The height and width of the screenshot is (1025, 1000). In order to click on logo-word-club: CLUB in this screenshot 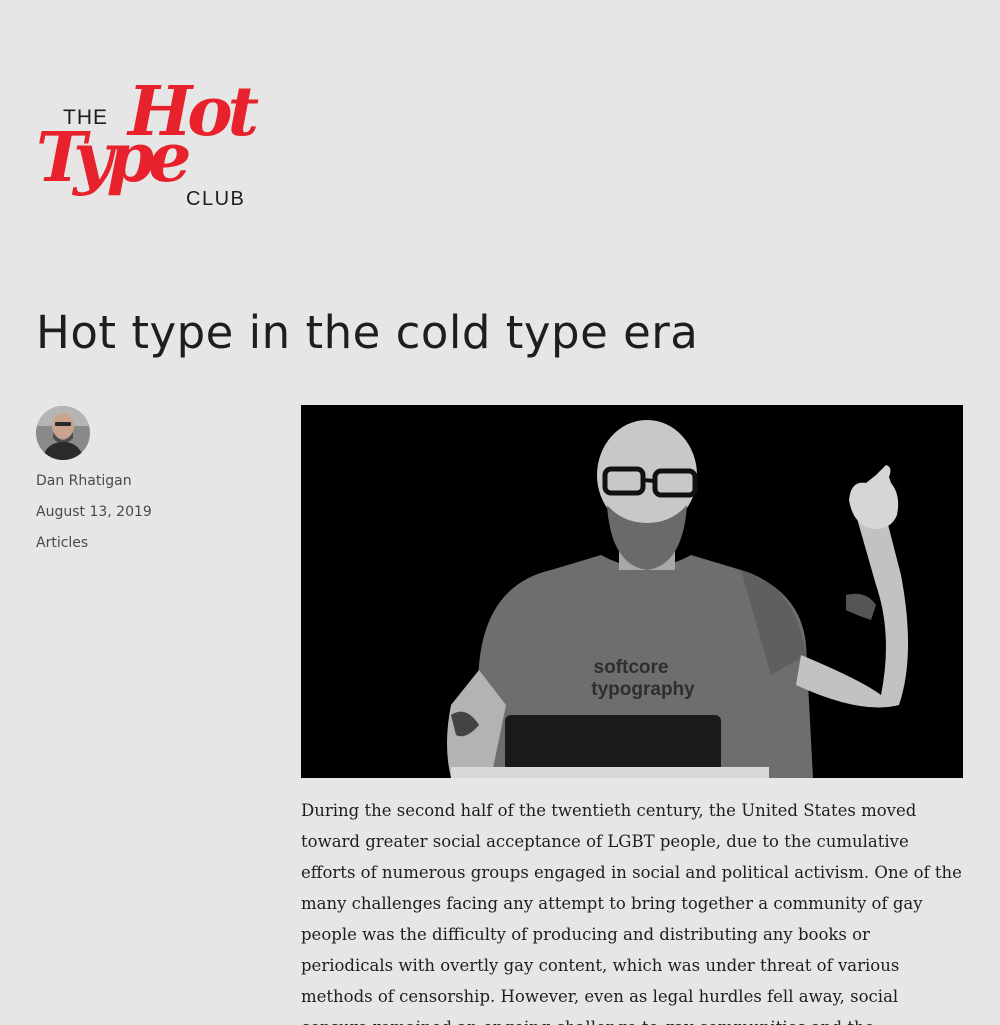, I will do `click(216, 199)`.